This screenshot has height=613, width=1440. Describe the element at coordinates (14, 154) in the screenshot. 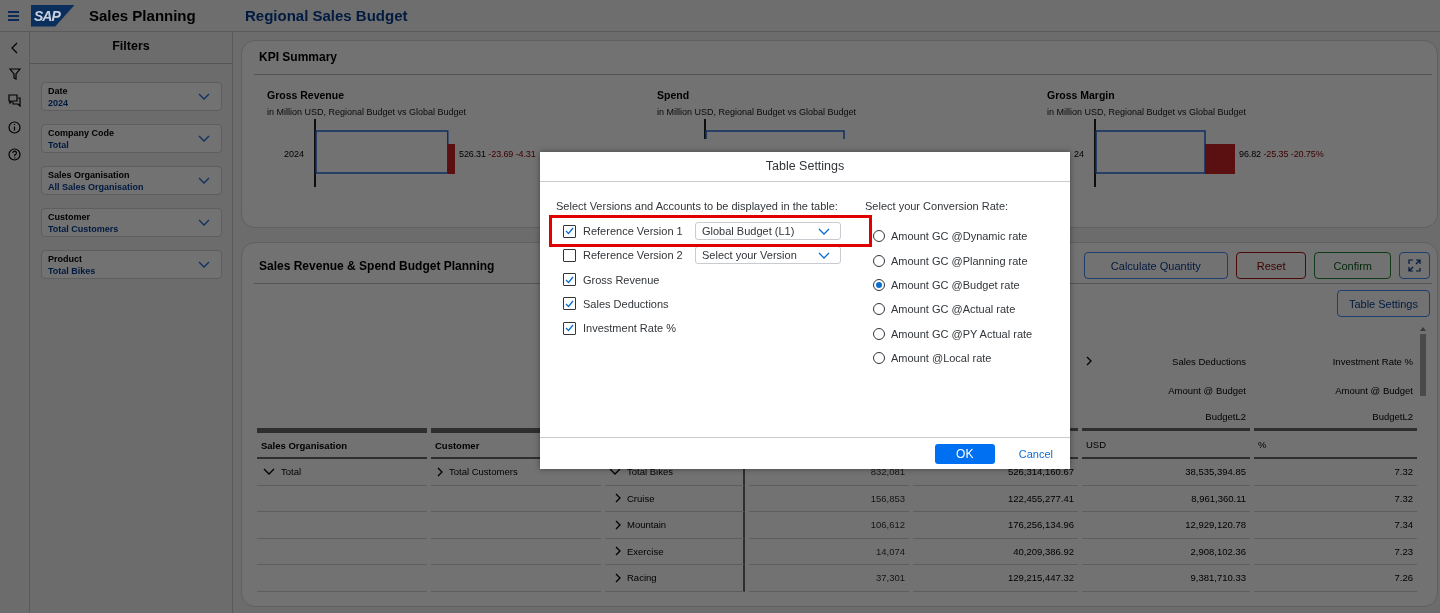

I see `help-icon` at that location.